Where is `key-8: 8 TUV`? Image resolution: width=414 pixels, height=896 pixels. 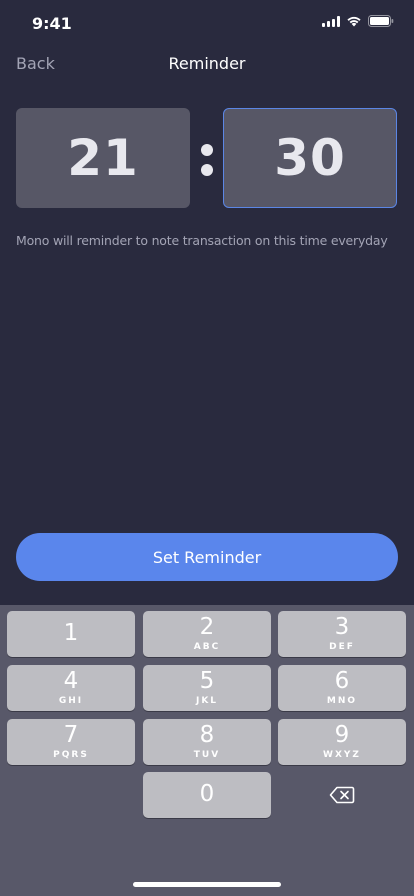 key-8: 8 TUV is located at coordinates (207, 742).